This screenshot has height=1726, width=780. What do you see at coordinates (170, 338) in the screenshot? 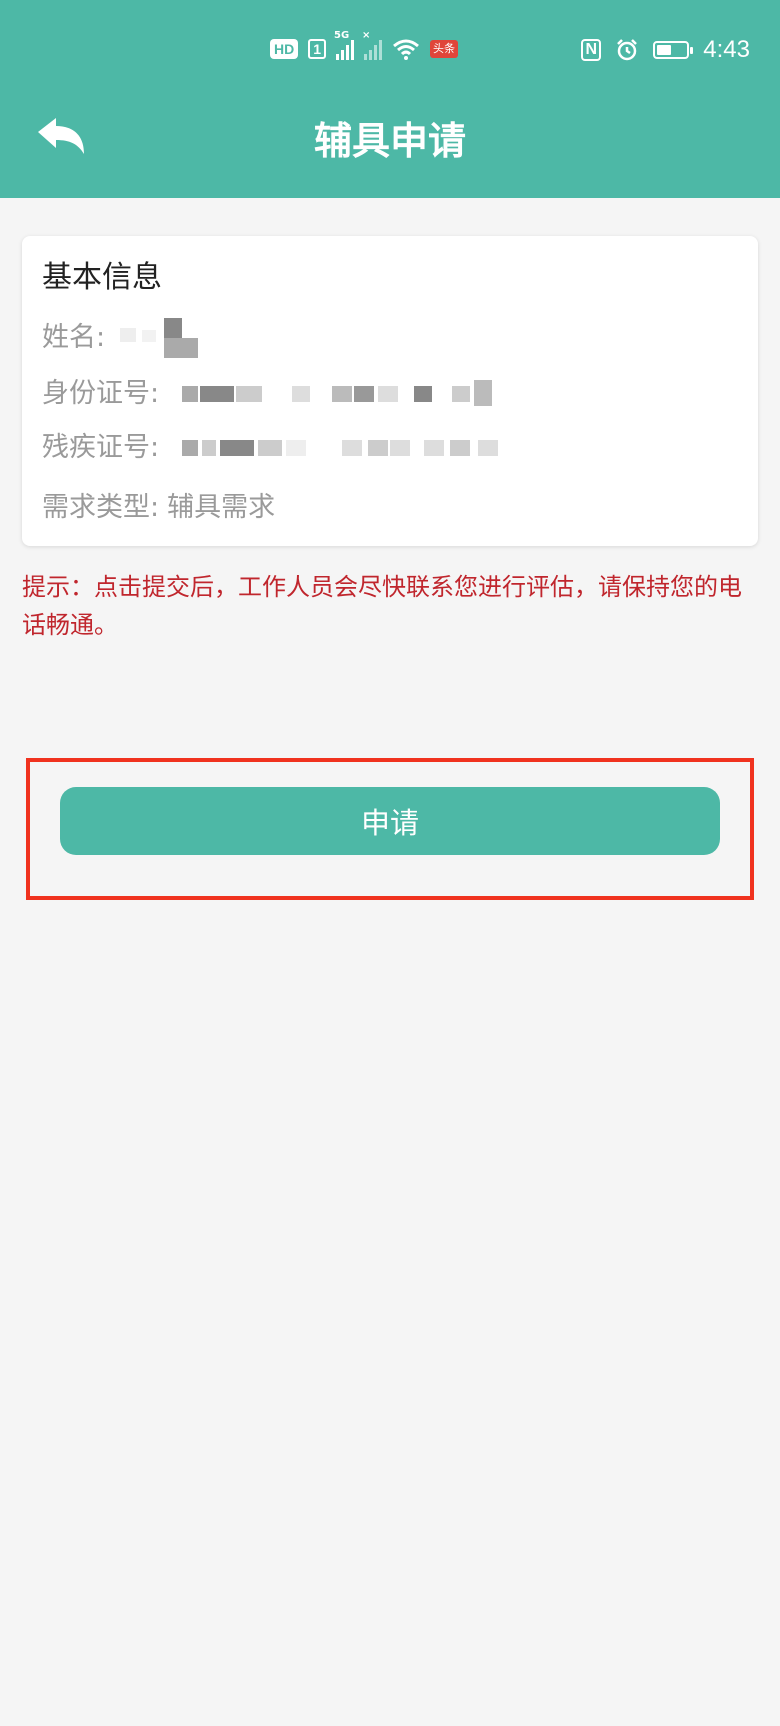
I see `redacted-name` at bounding box center [170, 338].